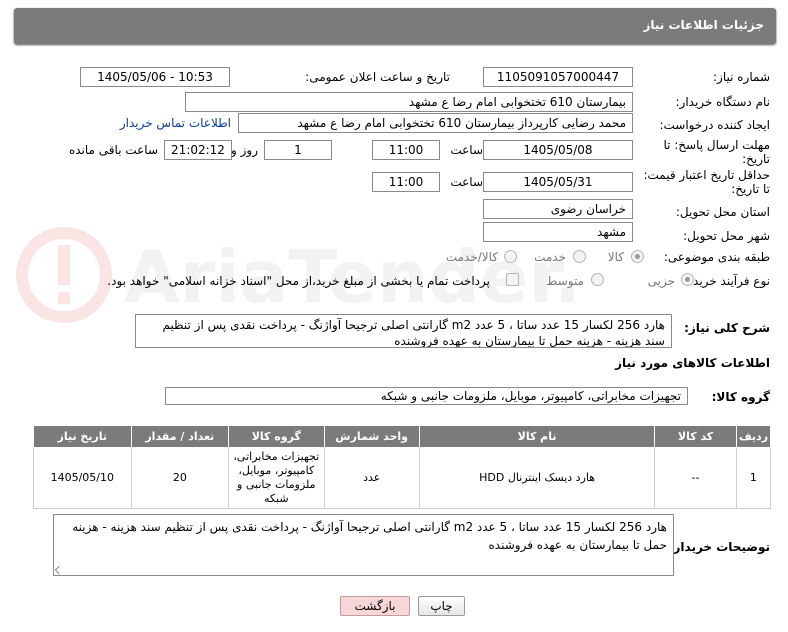  Describe the element at coordinates (687, 279) in the screenshot. I see `process-minor-radio` at that location.